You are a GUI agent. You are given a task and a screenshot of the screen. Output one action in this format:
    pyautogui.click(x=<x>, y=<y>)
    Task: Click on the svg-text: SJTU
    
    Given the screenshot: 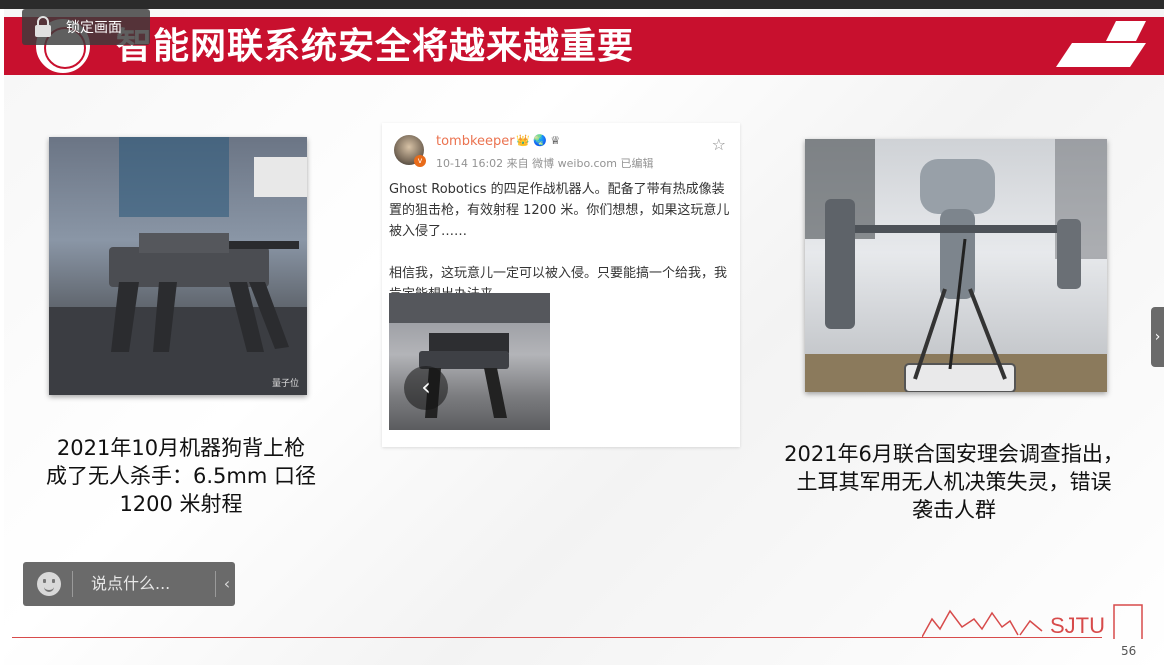 What is the action you would take?
    pyautogui.click(x=1077, y=625)
    